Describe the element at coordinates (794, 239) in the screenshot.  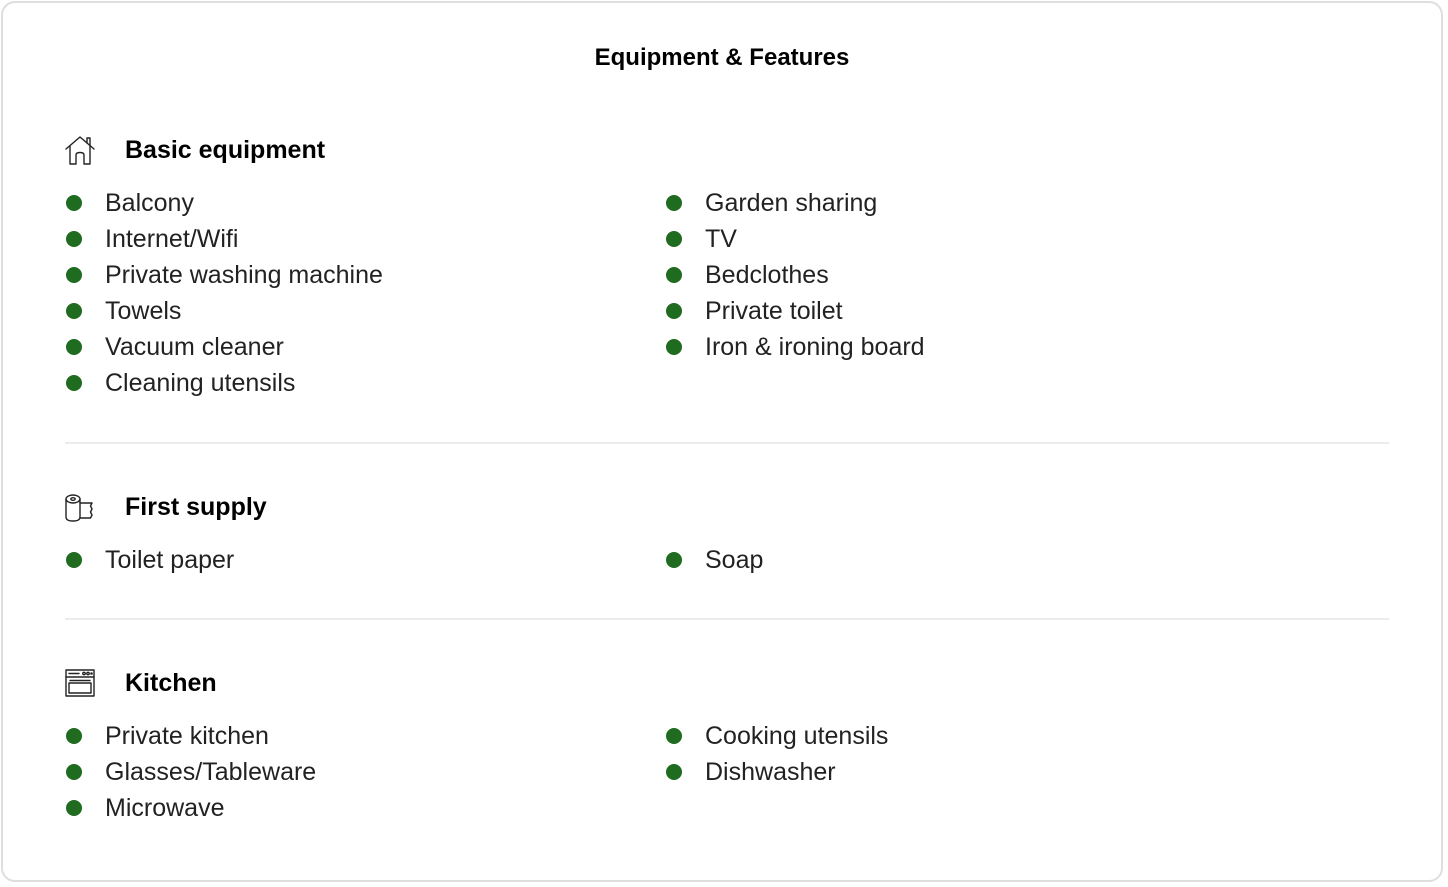
I see `list-item: TV` at that location.